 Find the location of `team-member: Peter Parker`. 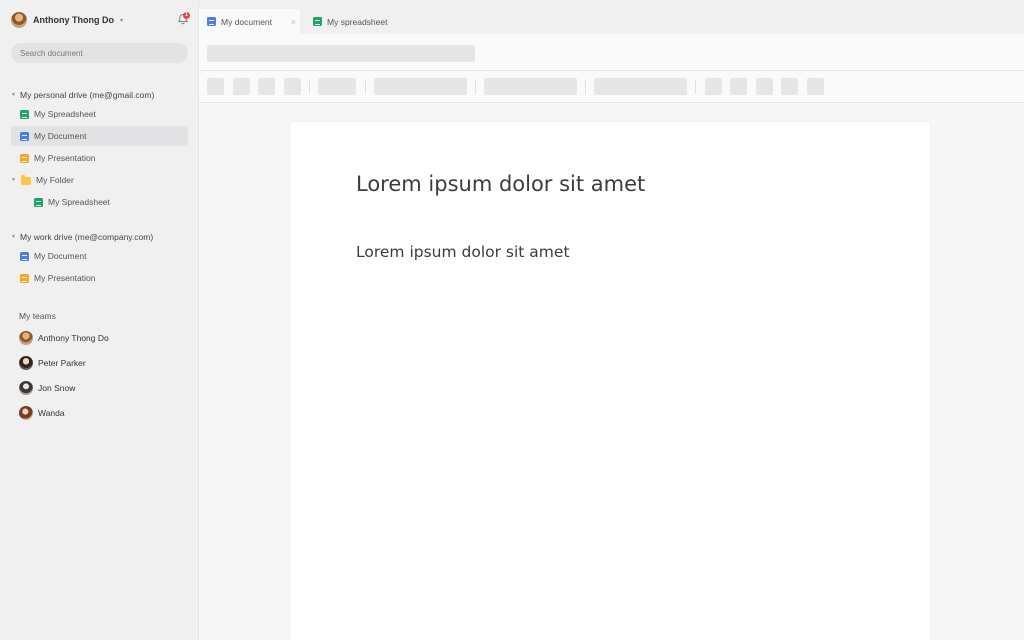

team-member: Peter Parker is located at coordinates (52, 363).